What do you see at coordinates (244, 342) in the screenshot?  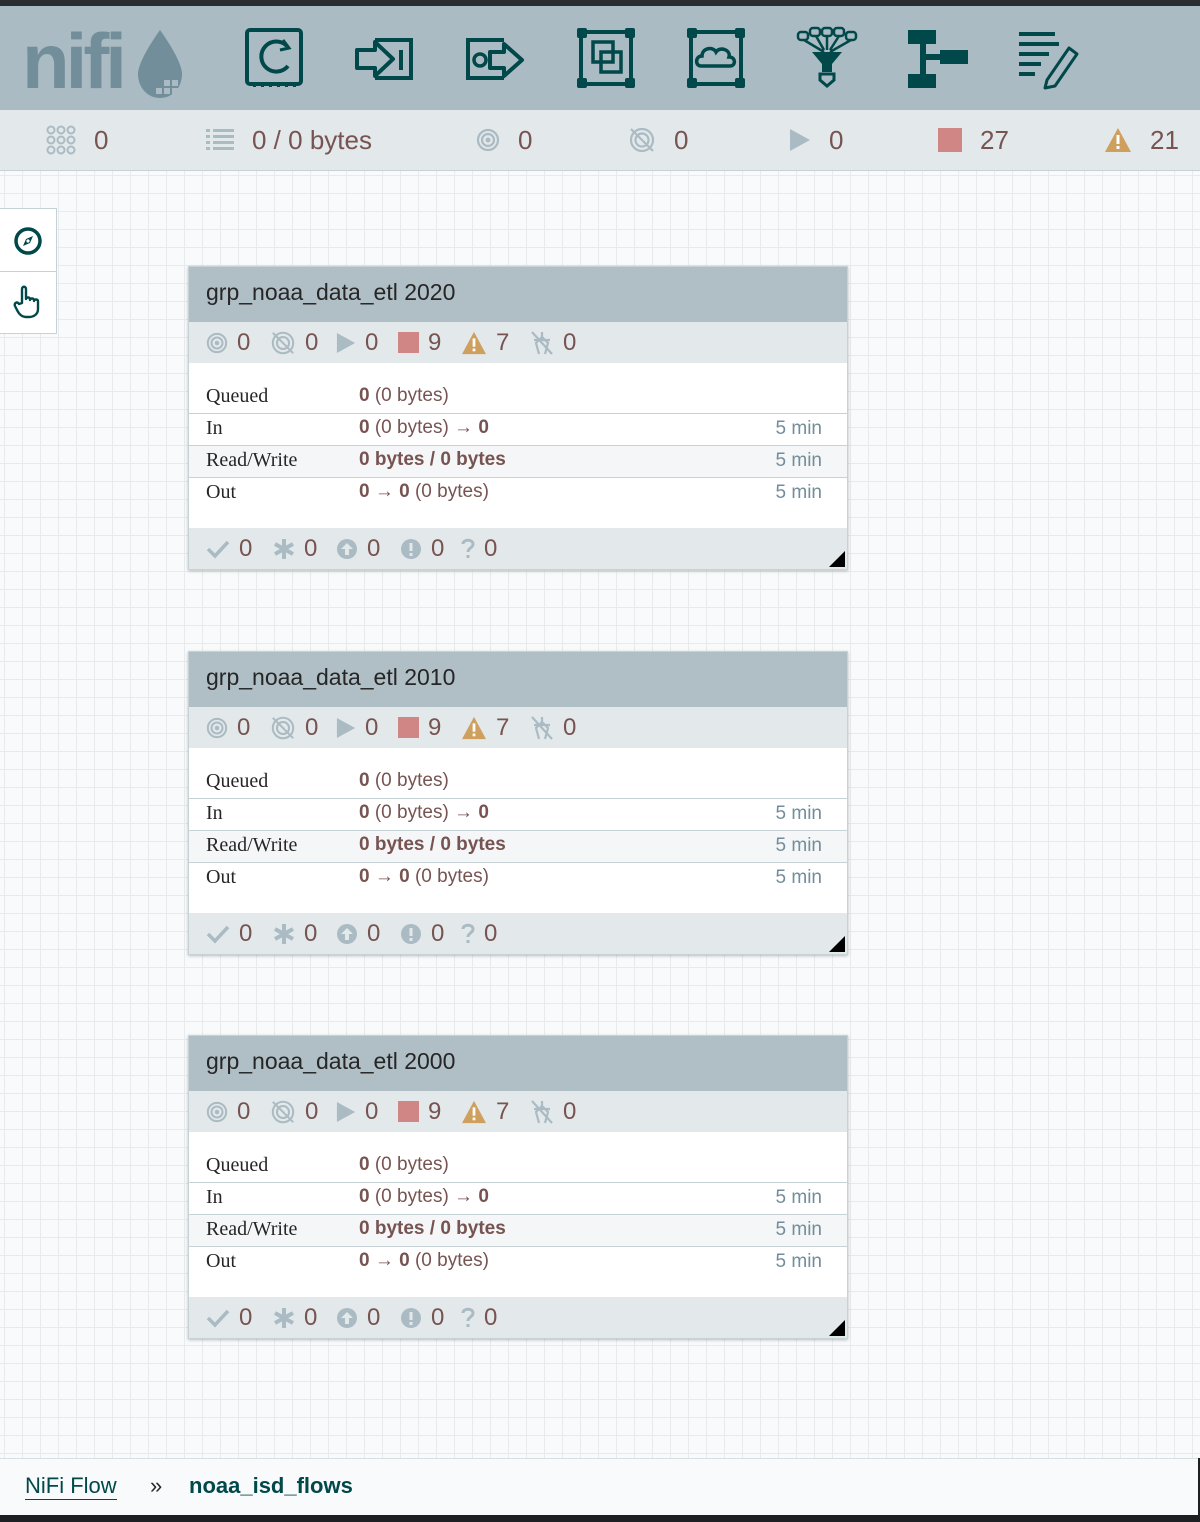 I see `pg-transmitting-value: 0` at bounding box center [244, 342].